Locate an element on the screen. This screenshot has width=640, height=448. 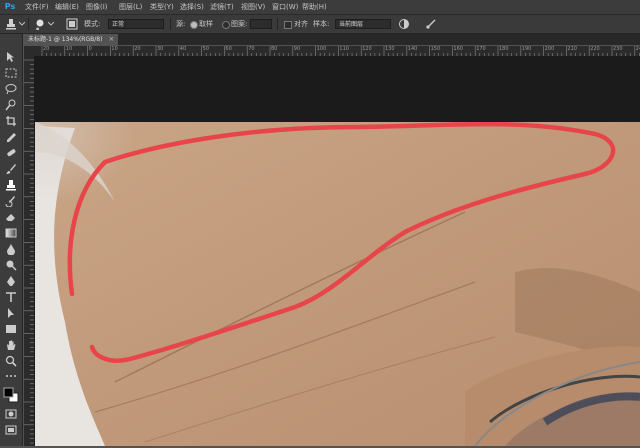
aligned-label: 对齐 is located at coordinates (301, 24).